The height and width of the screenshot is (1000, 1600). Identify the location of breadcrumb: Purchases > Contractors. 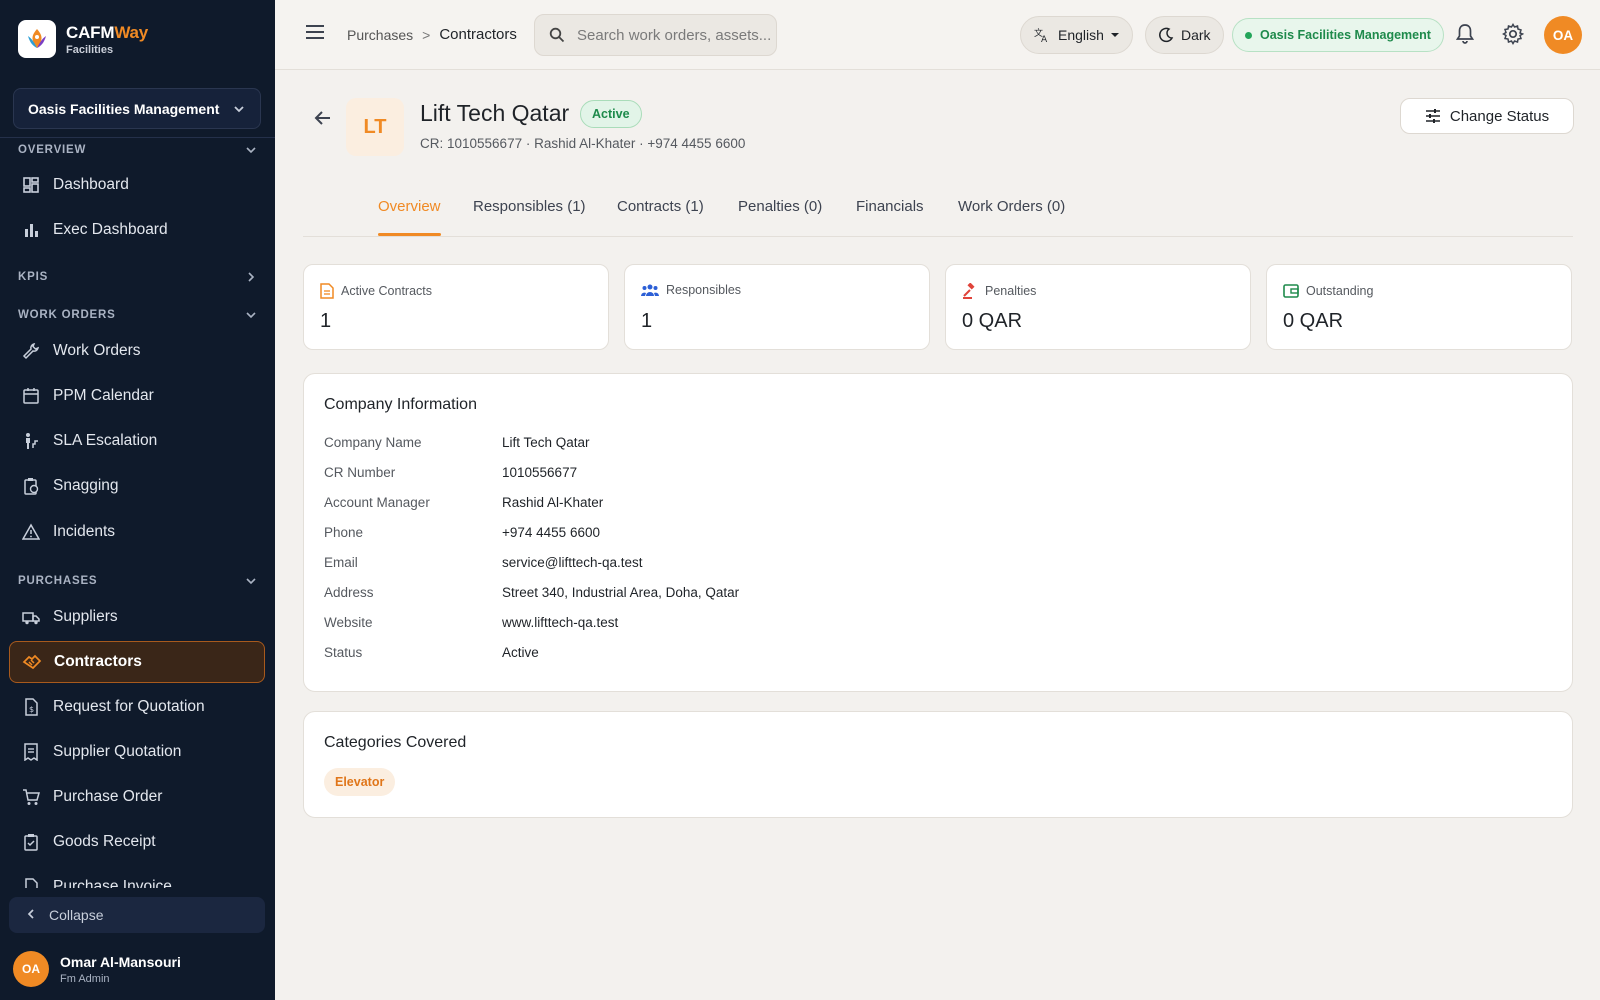
(432, 34).